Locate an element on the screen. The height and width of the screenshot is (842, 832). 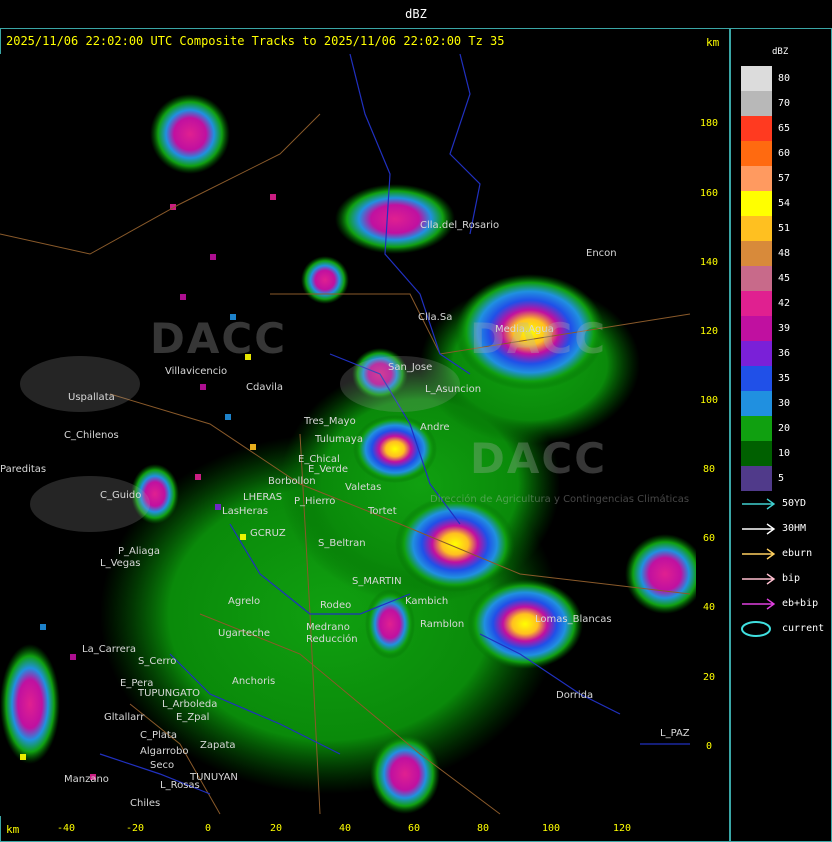
y-tick-label: 40 is located at coordinates (709, 607).